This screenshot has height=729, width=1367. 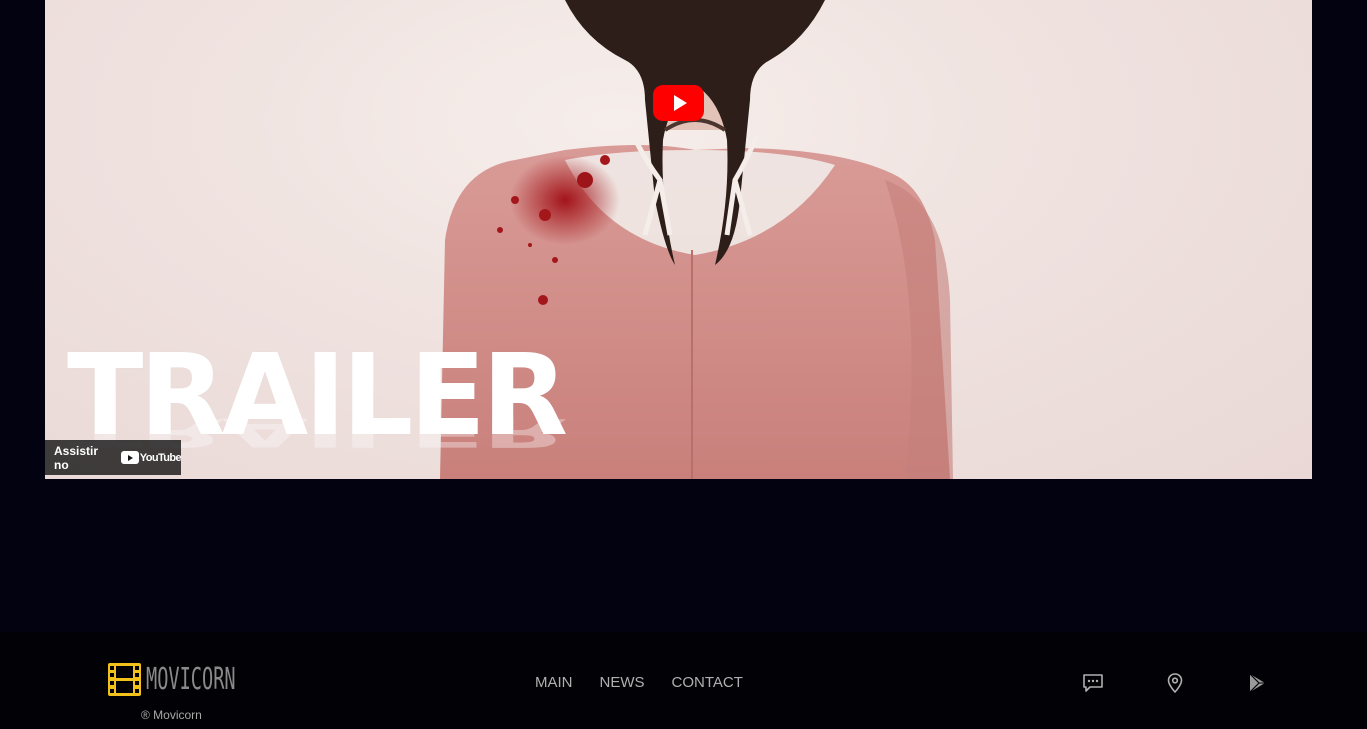 I want to click on nav-link-news: NEWS, so click(x=622, y=682).